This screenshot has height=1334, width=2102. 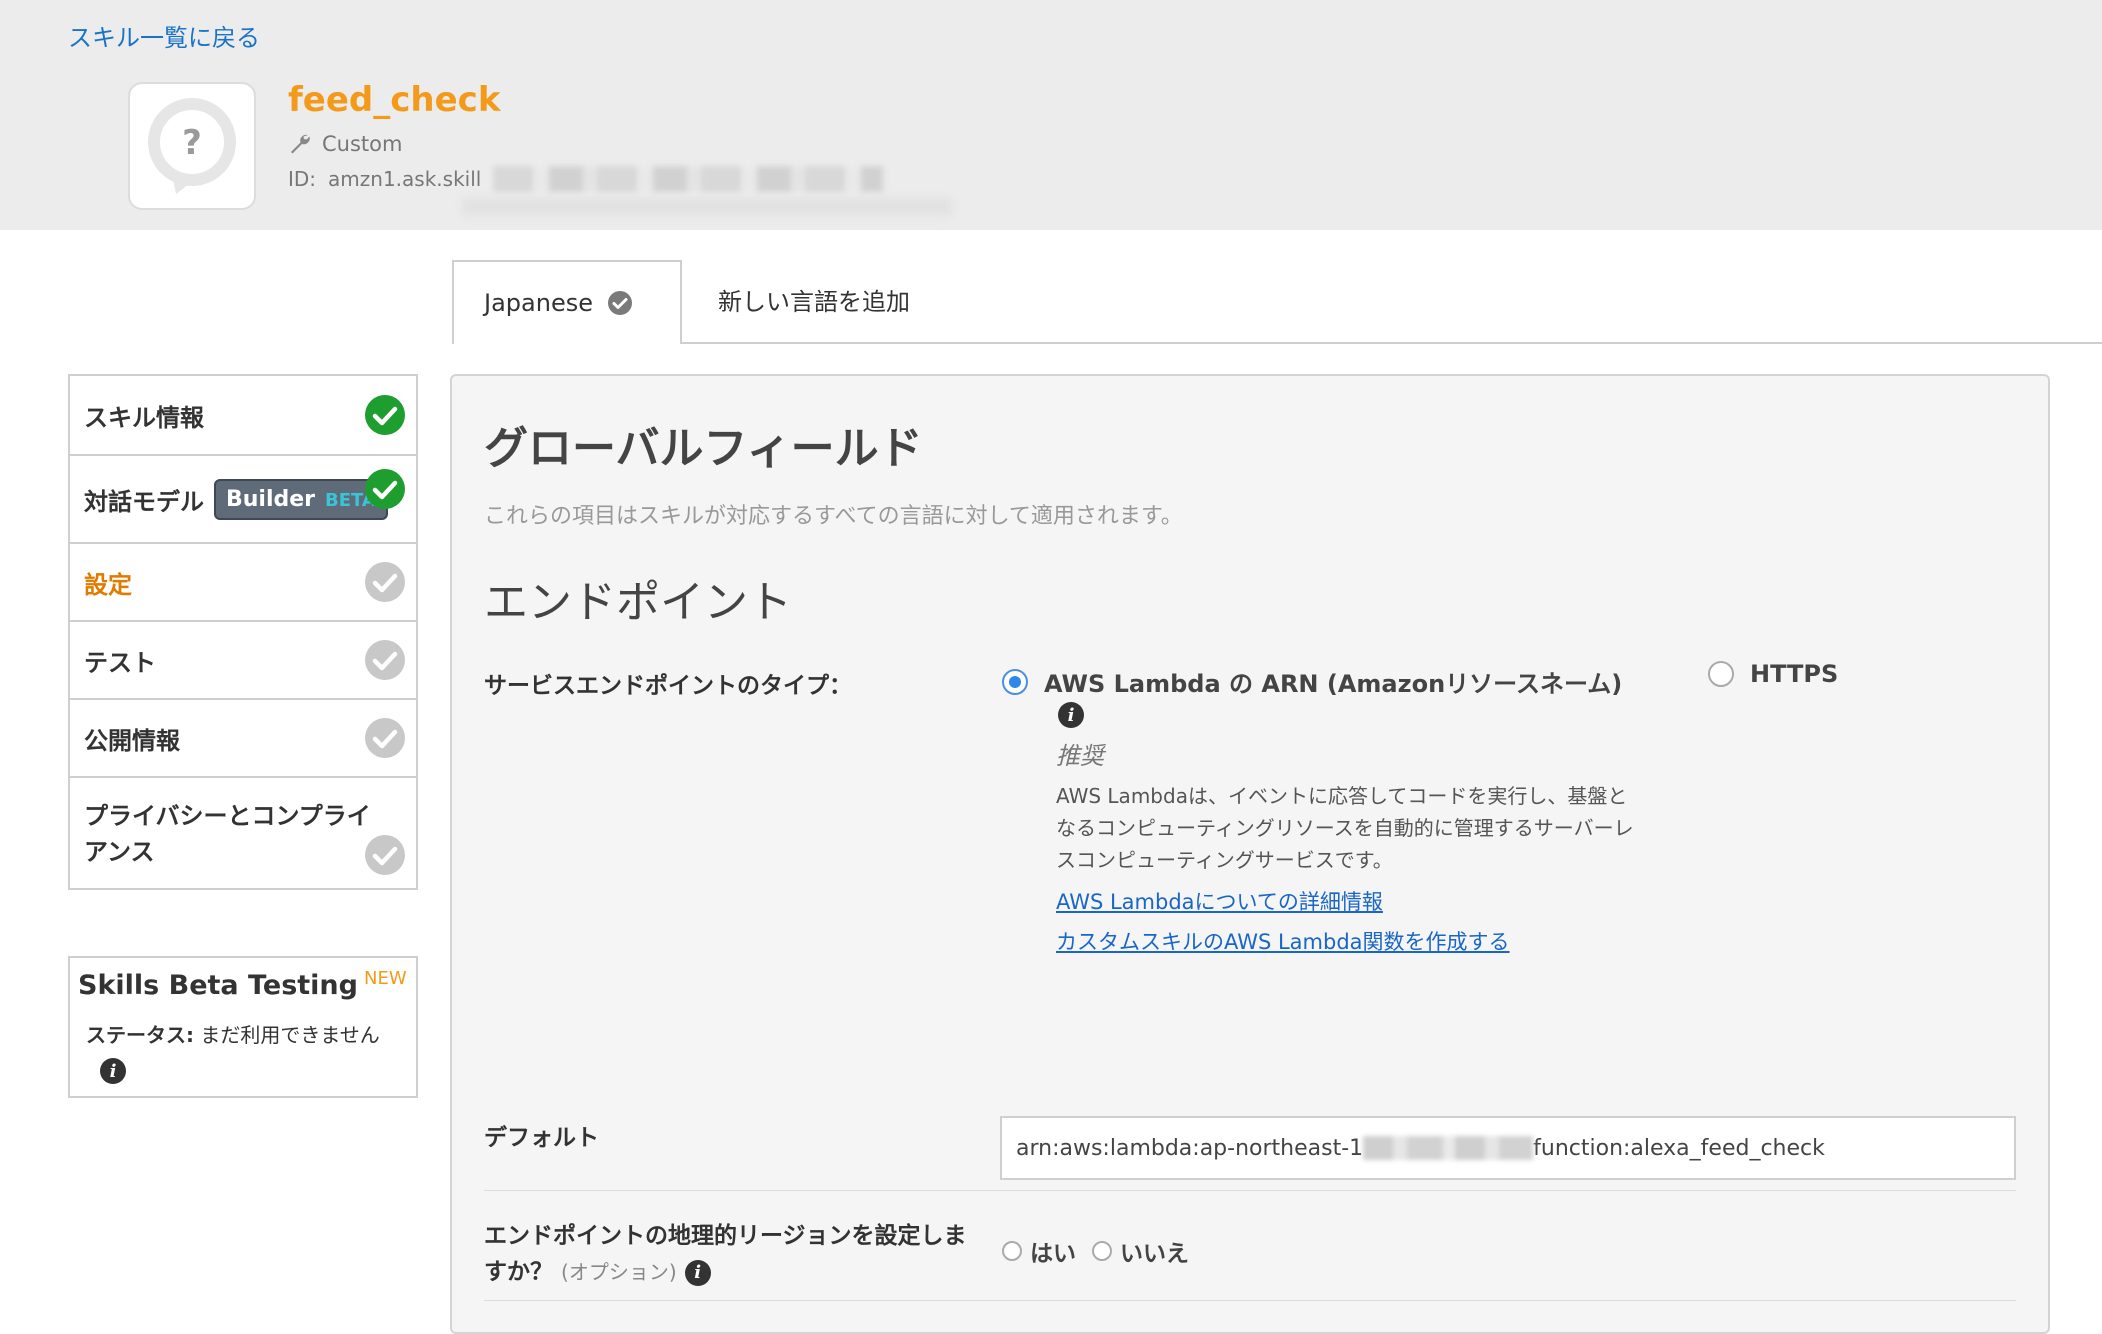 I want to click on sidebar-item-label: プライバシーとコンプライアンス, so click(x=227, y=834).